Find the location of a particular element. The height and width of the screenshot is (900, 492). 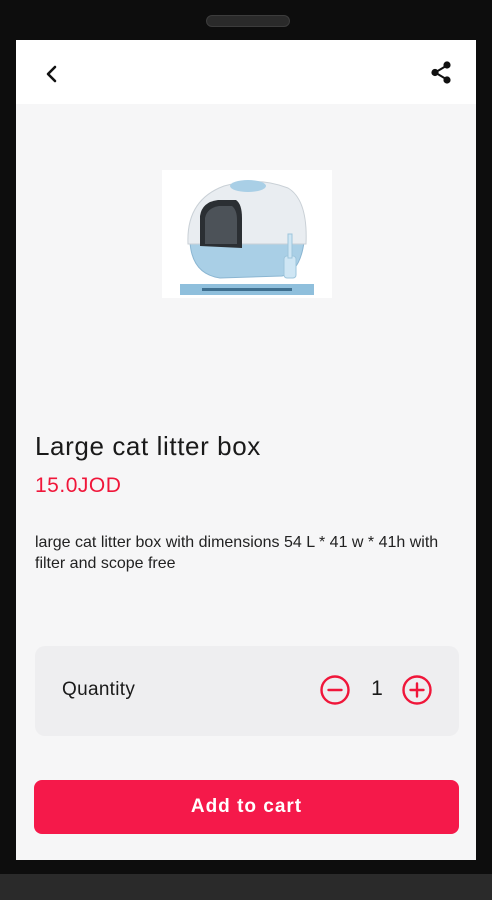

cat-litter-box-image is located at coordinates (247, 234).